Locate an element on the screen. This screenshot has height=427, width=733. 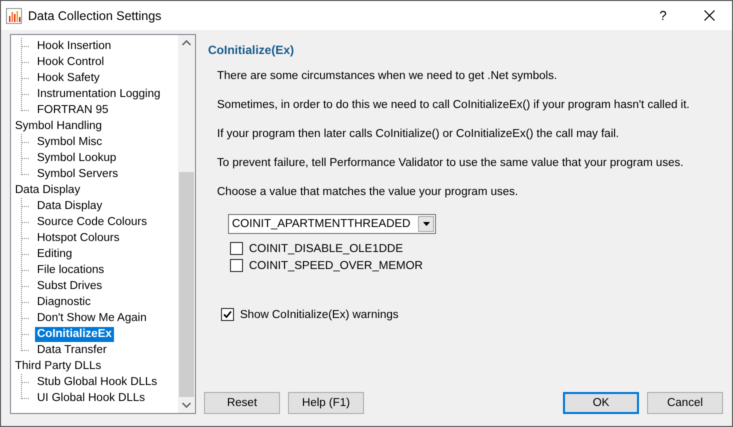
window-title: Data Collection Settings is located at coordinates (95, 15).